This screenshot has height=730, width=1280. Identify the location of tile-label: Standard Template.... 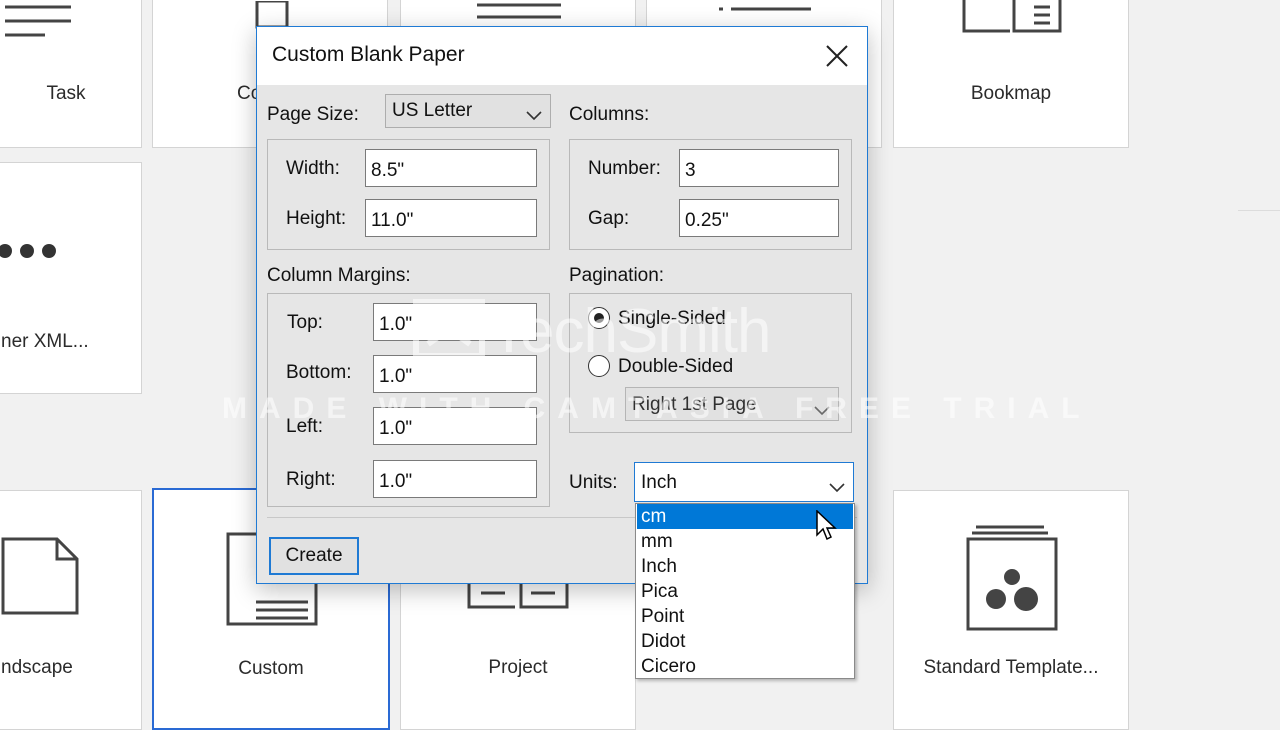
(1011, 667).